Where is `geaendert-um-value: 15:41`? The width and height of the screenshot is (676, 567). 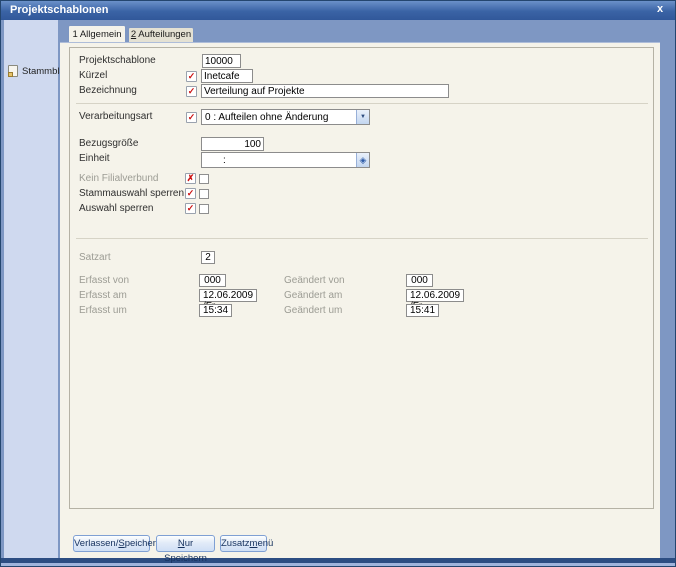 geaendert-um-value: 15:41 is located at coordinates (422, 310).